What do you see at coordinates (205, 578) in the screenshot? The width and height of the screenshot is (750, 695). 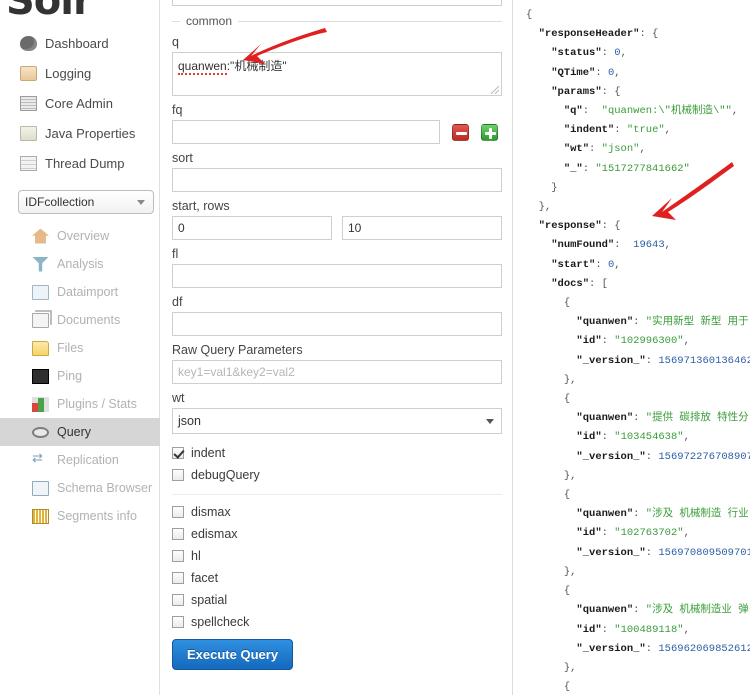 I see `facet-label: facet` at bounding box center [205, 578].